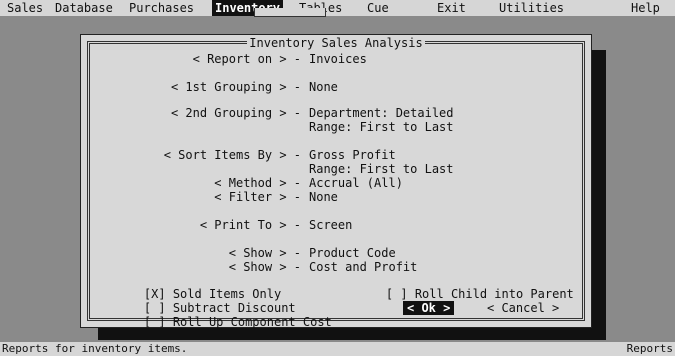 This screenshot has height=356, width=675. What do you see at coordinates (378, 8) in the screenshot?
I see `menu-cue: Cue` at bounding box center [378, 8].